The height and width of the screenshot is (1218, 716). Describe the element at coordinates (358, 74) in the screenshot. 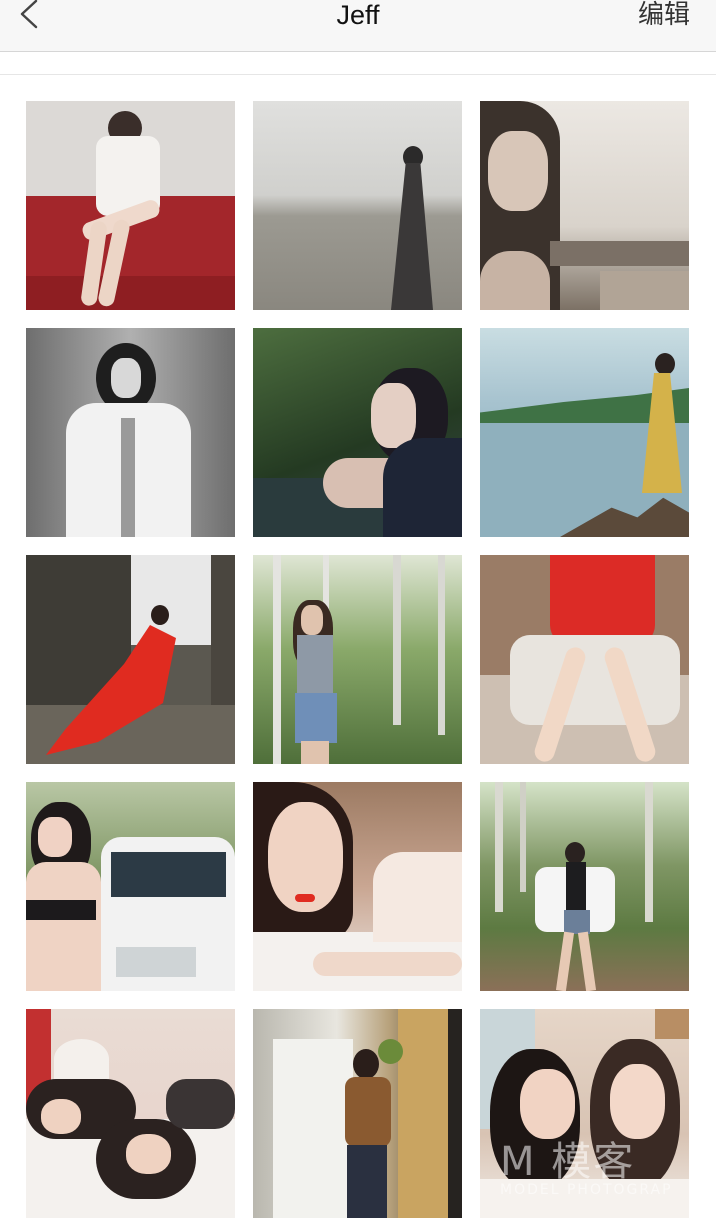

I see `divider` at that location.